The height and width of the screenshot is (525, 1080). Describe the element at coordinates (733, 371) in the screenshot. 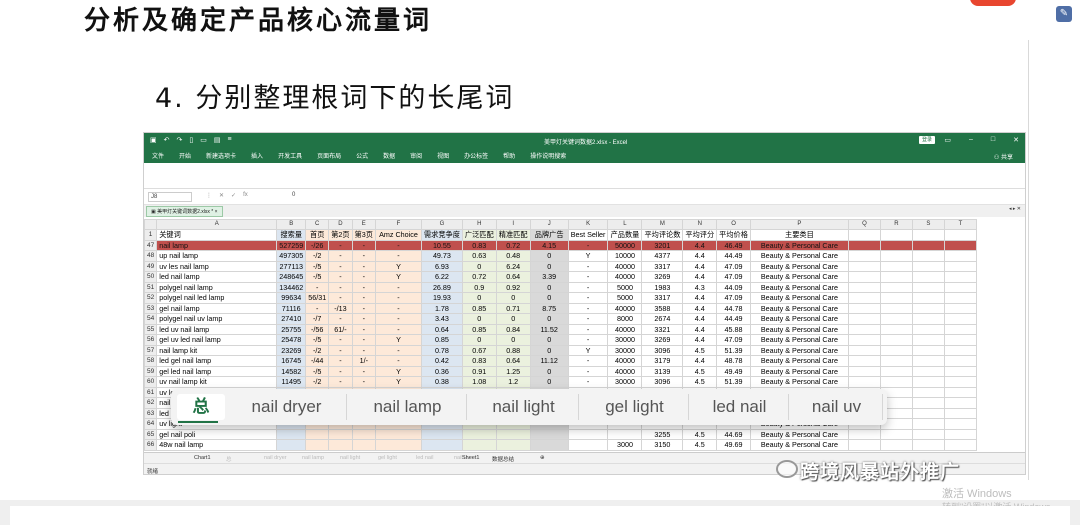

I see `data-cell: 49.49` at that location.